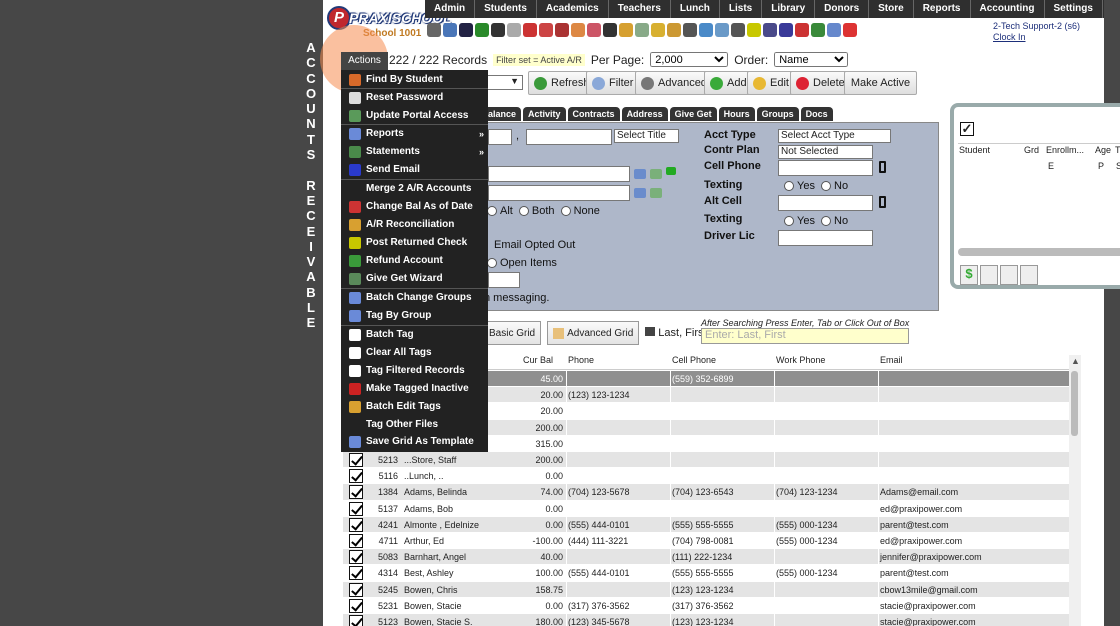  Describe the element at coordinates (818, 30) in the screenshot. I see `cash-icon` at that location.